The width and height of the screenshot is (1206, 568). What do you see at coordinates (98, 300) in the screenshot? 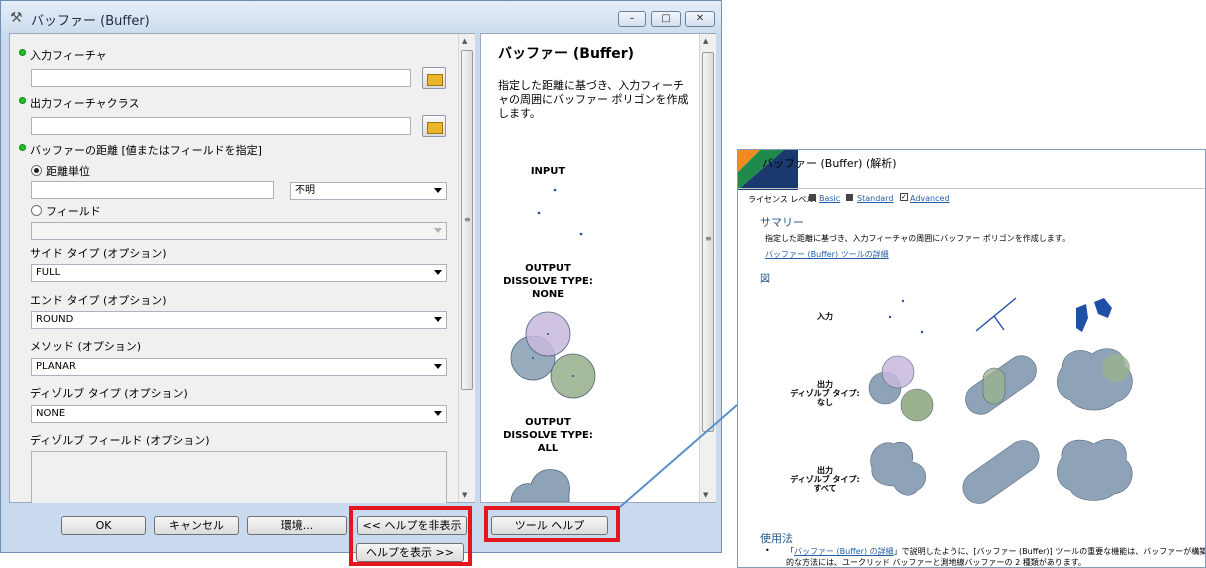
I see `end-type-label: エンド タイプ (オプション)` at bounding box center [98, 300].